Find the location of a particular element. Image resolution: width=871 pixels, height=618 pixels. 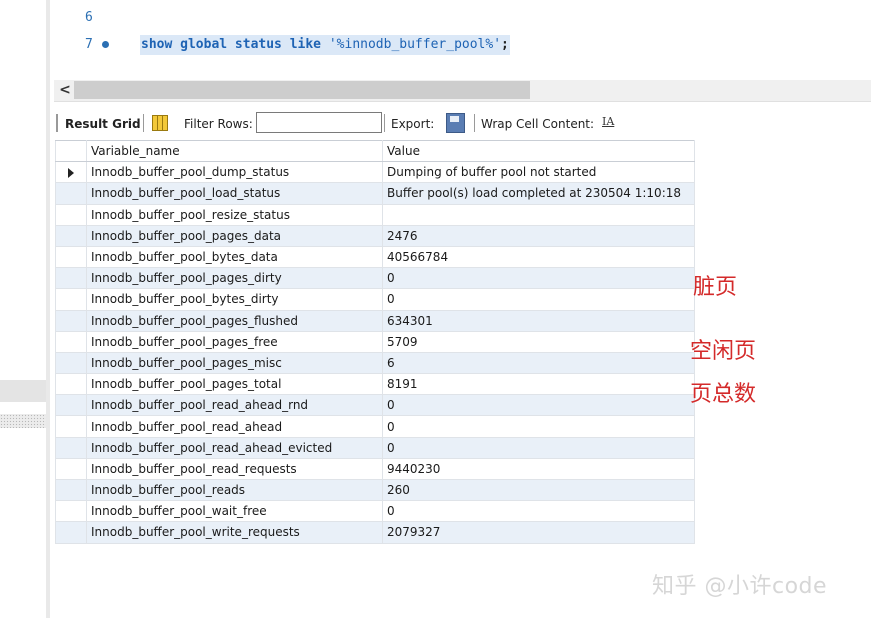

grid-header-row: Variable_name Value is located at coordinates (375, 151).